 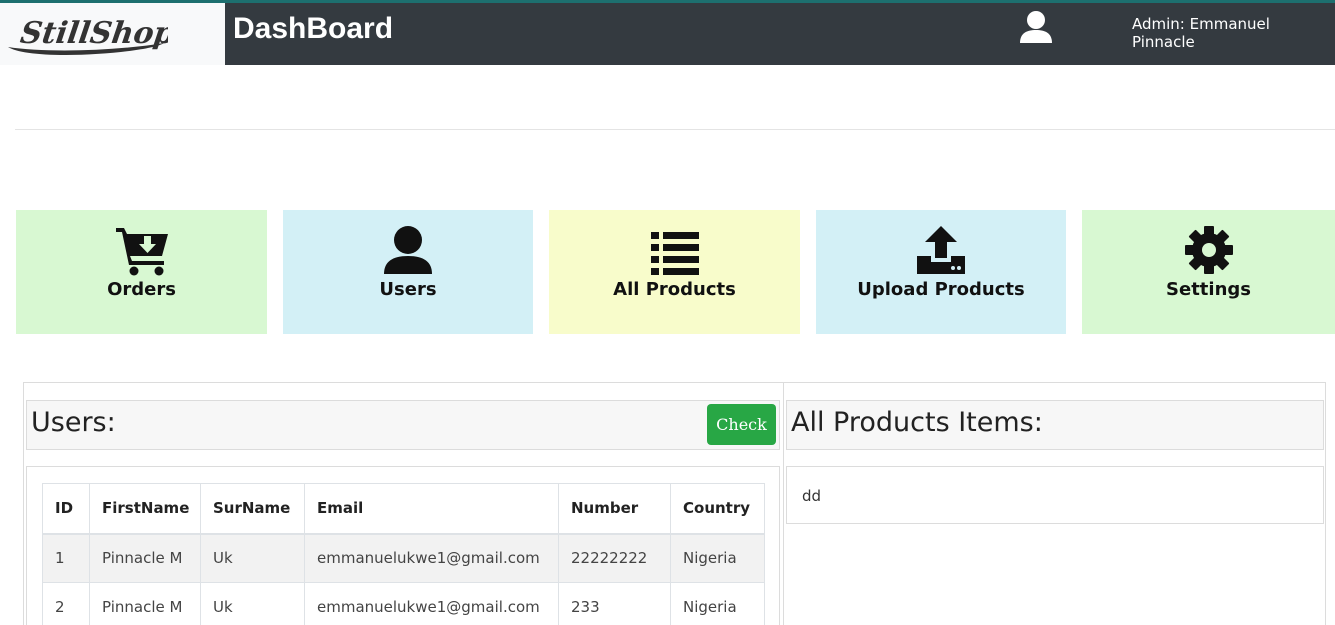 What do you see at coordinates (614, 509) in the screenshot?
I see `column-header-number: Number` at bounding box center [614, 509].